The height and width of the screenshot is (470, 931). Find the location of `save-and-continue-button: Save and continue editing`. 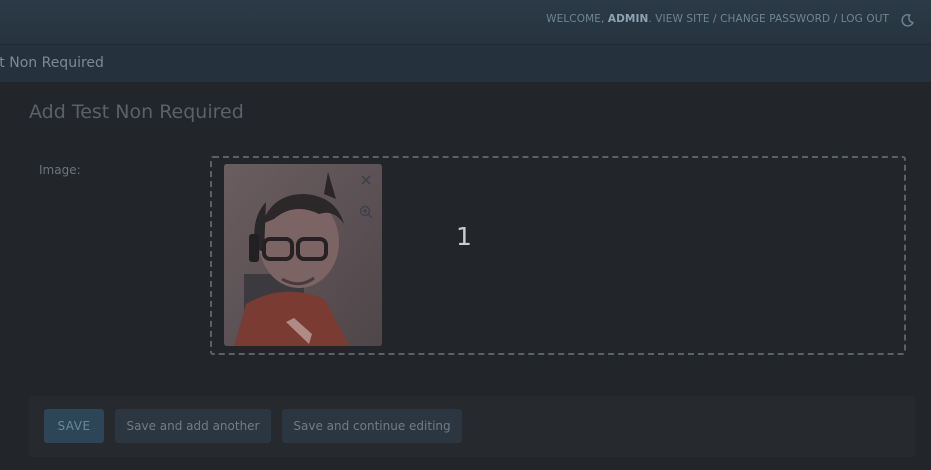

save-and-continue-button: Save and continue editing is located at coordinates (372, 426).